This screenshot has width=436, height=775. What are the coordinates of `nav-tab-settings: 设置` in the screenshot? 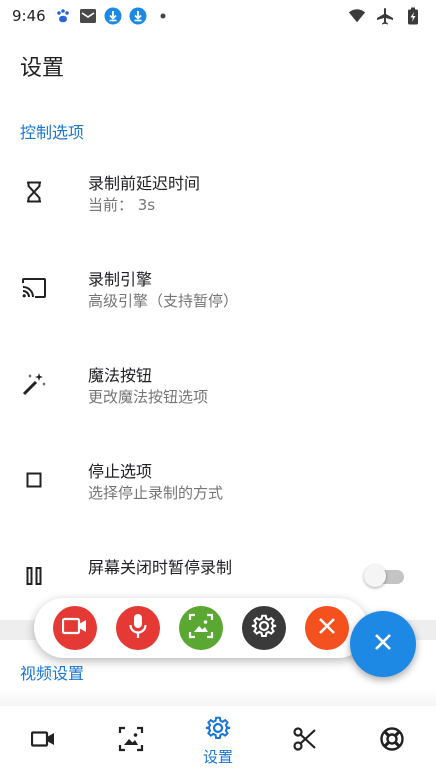 It's located at (217, 740).